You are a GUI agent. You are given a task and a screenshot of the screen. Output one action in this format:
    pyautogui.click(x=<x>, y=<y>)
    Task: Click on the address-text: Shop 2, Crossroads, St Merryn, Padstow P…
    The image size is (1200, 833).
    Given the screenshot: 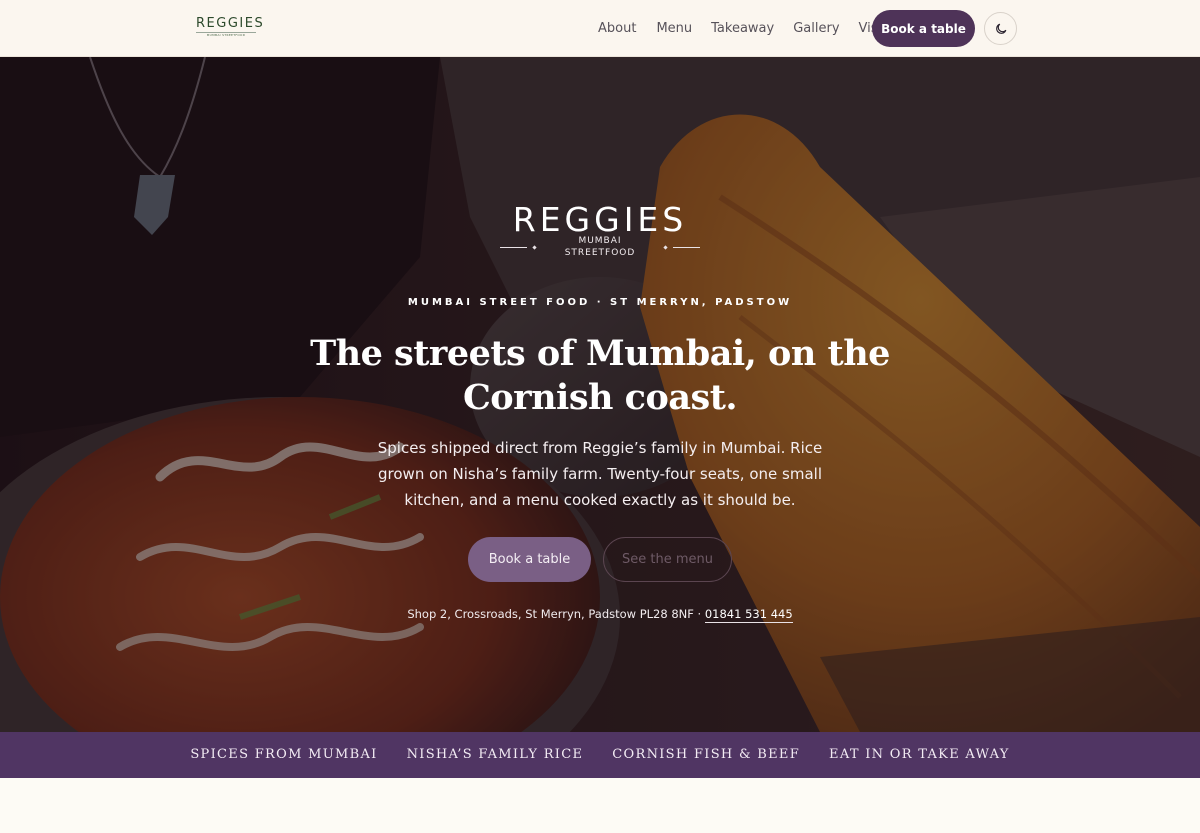 What is the action you would take?
    pyautogui.click(x=556, y=614)
    